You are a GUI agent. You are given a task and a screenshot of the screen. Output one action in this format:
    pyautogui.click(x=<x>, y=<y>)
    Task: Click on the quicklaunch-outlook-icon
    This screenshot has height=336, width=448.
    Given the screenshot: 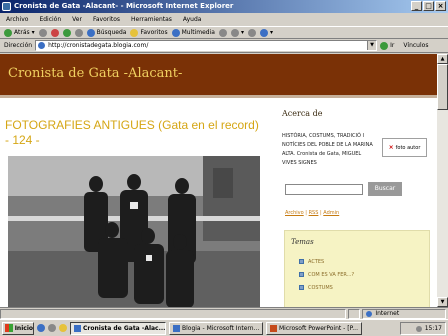 What is the action you would take?
    pyautogui.click(x=63, y=328)
    